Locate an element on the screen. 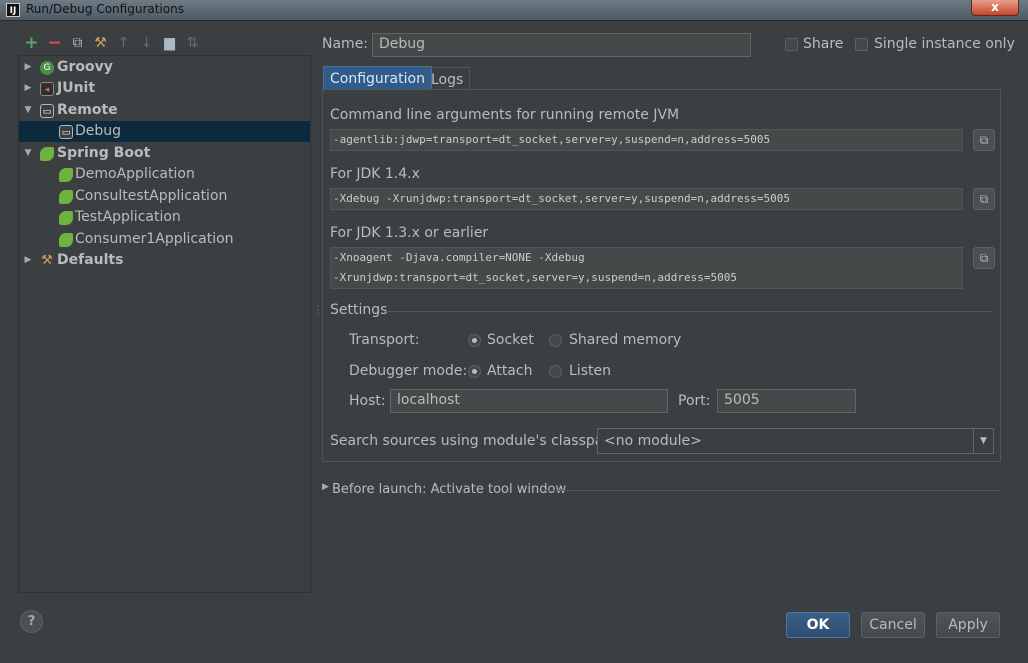 Image resolution: width=1028 pixels, height=663 pixels. search-sources-label: Search sources using module's classpath: is located at coordinates (476, 441).